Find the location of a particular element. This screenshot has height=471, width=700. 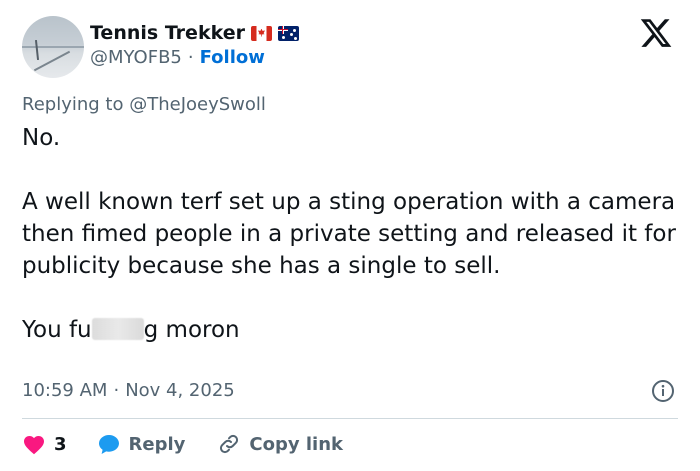

action-bar: 3 Reply Copy link is located at coordinates (182, 444).